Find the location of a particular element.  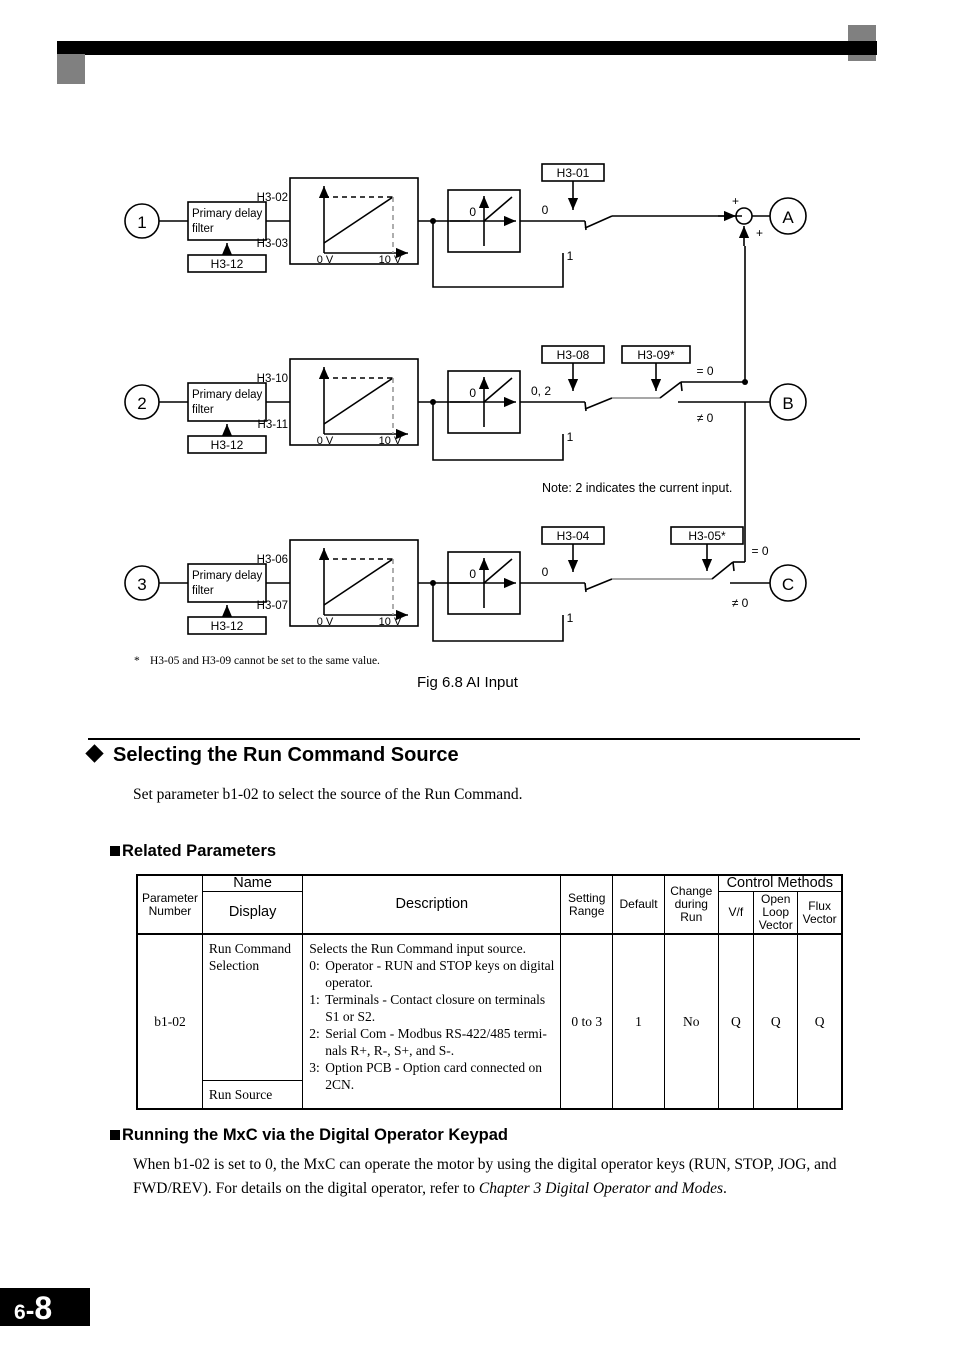

td-flux-vector: Q is located at coordinates (820, 1021).